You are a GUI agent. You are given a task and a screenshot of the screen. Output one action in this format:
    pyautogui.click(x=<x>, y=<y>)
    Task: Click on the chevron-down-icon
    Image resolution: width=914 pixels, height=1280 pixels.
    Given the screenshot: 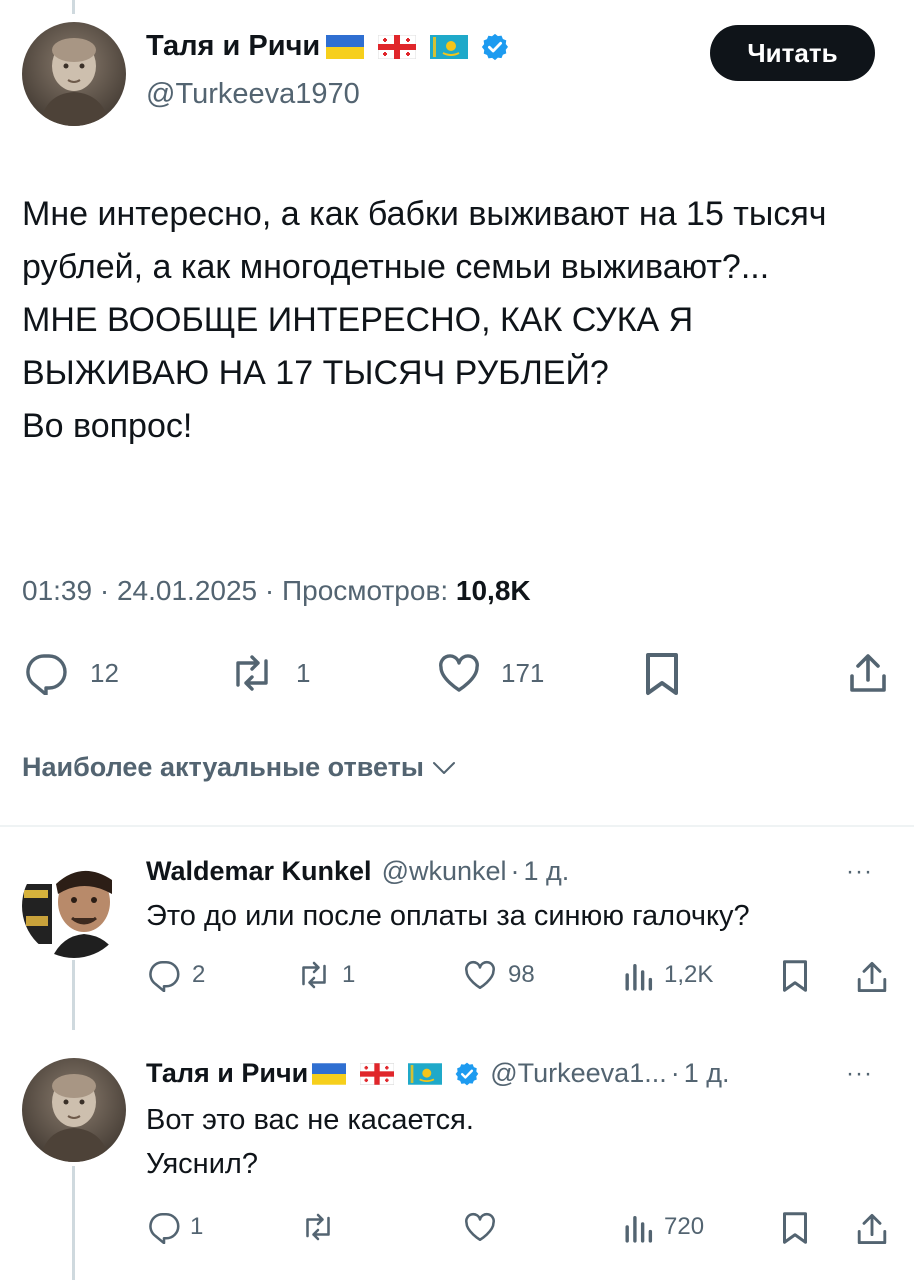 What is the action you would take?
    pyautogui.click(x=444, y=768)
    